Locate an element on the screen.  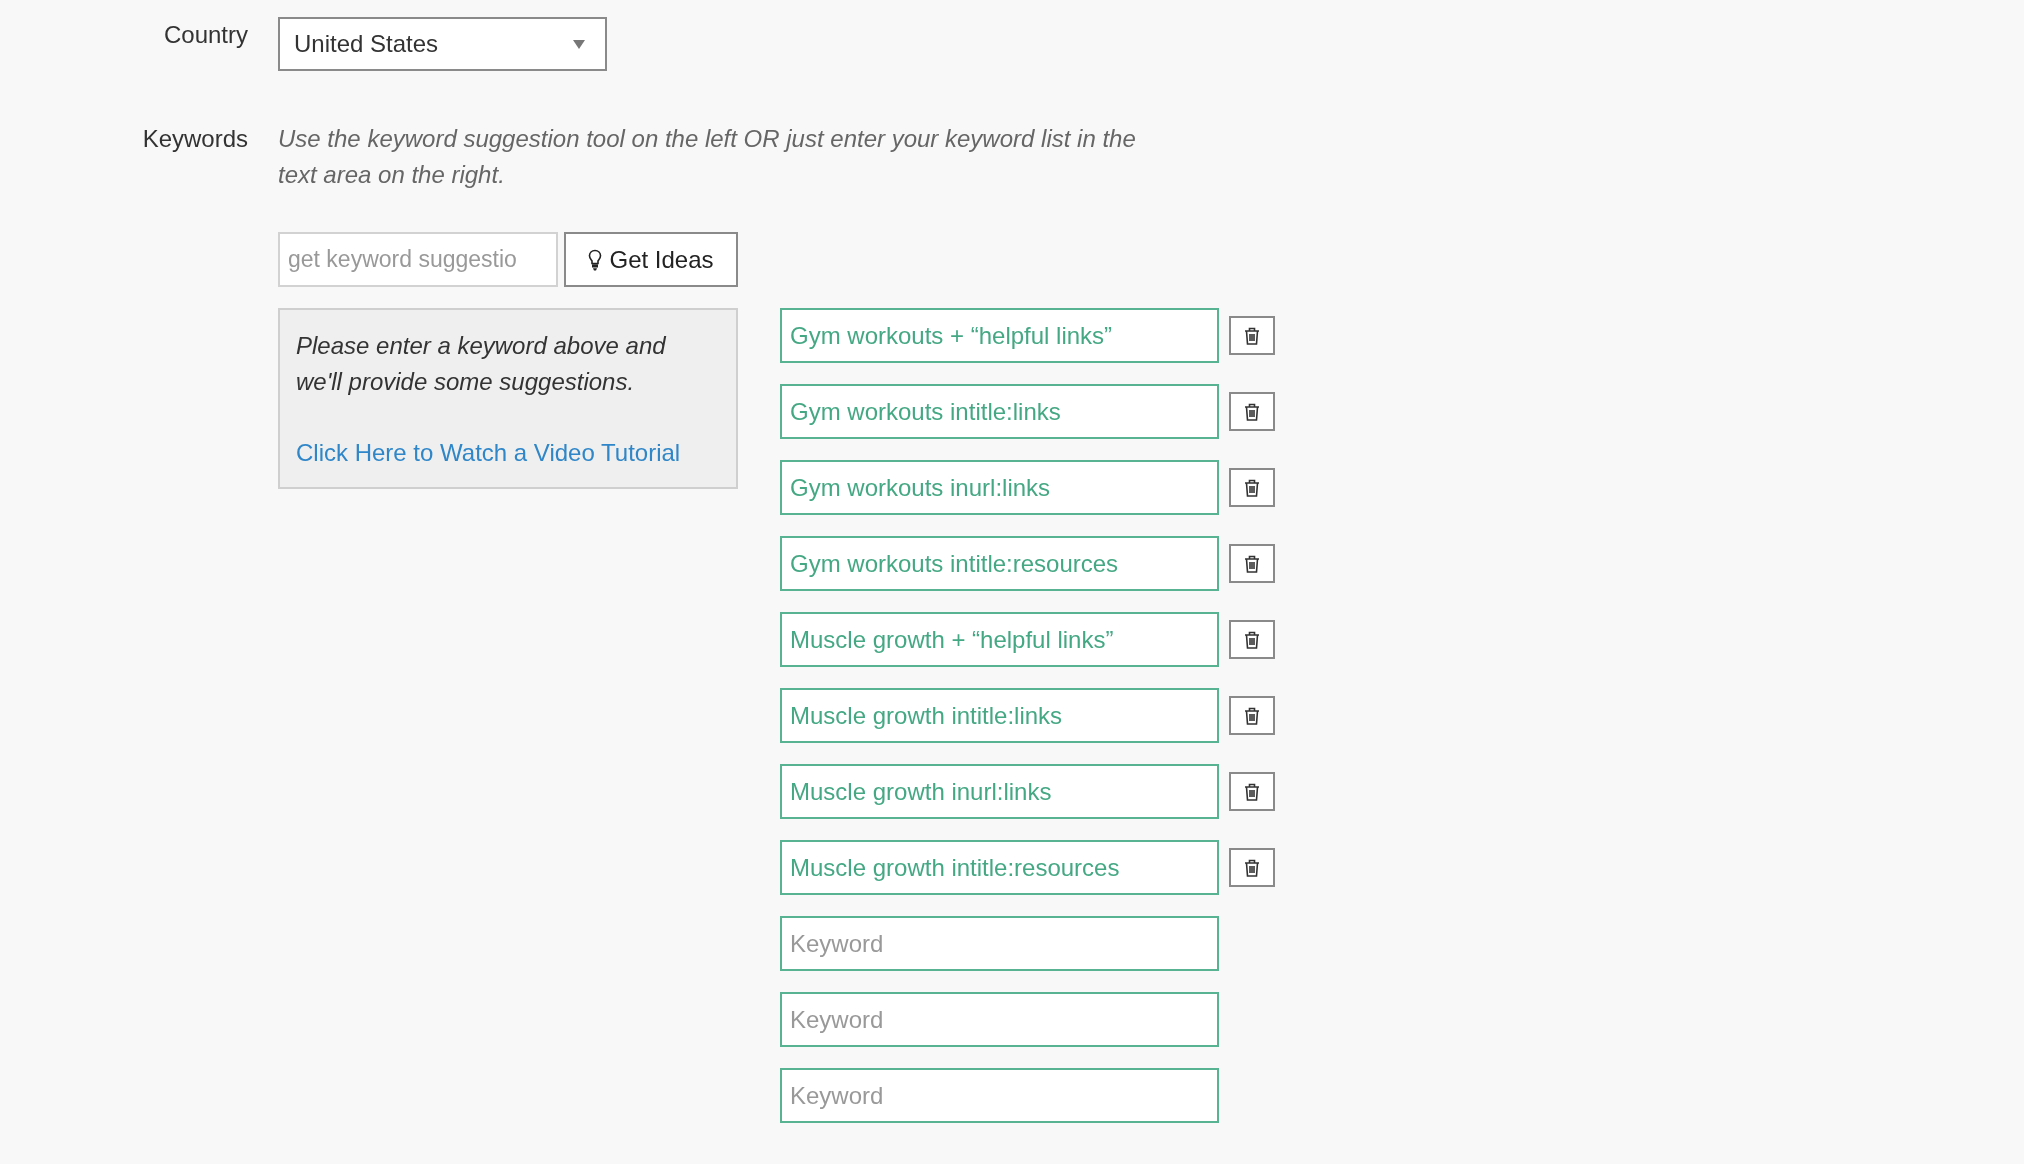
keyword-field: Gym workouts intitle:resources is located at coordinates (999, 563).